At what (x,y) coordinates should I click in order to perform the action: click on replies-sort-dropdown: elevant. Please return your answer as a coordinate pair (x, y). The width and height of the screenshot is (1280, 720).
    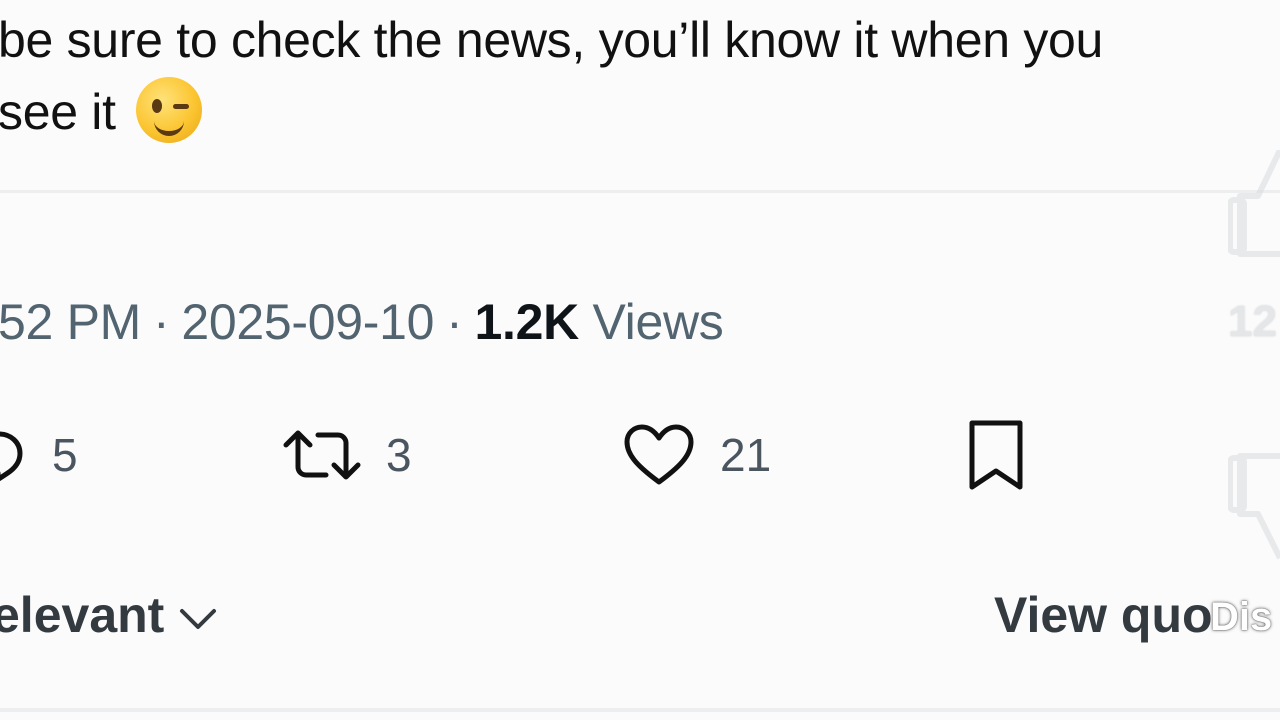
    Looking at the image, I should click on (109, 615).